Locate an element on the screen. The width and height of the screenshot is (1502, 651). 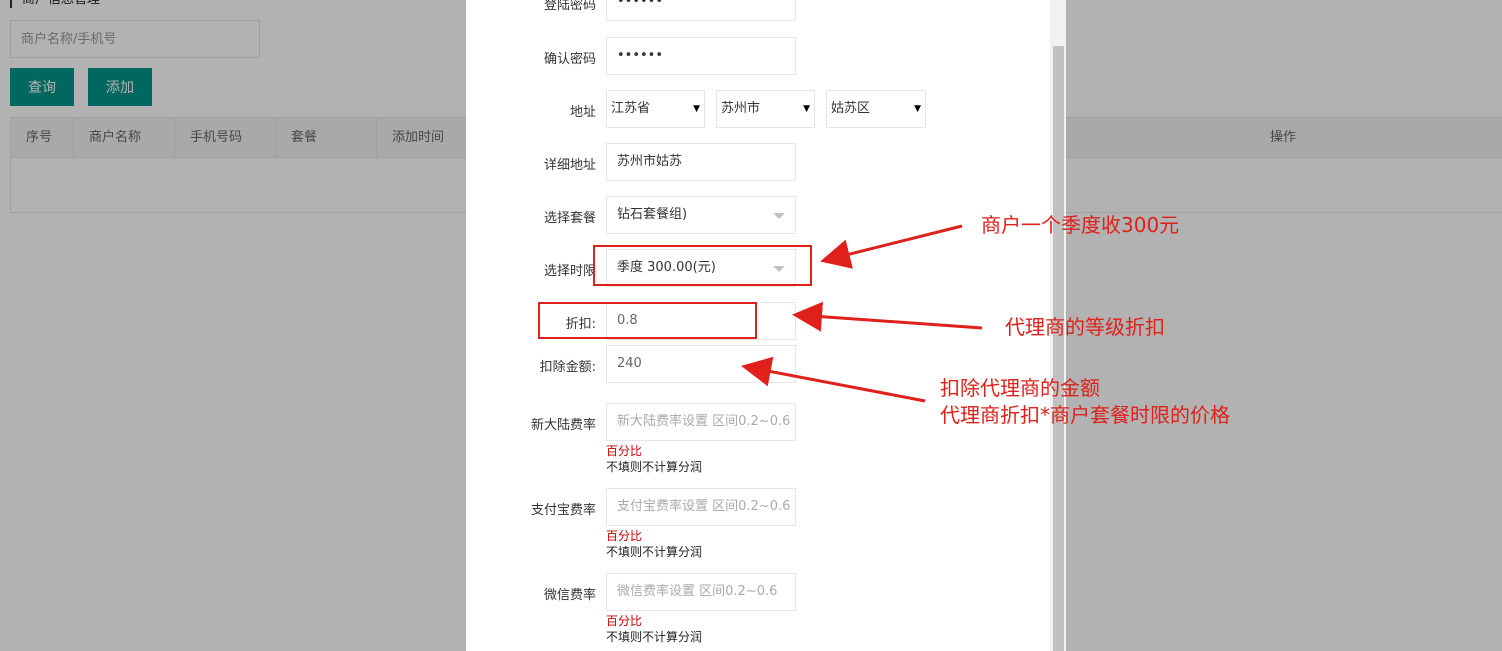
city-value: 苏州市 is located at coordinates (741, 108).